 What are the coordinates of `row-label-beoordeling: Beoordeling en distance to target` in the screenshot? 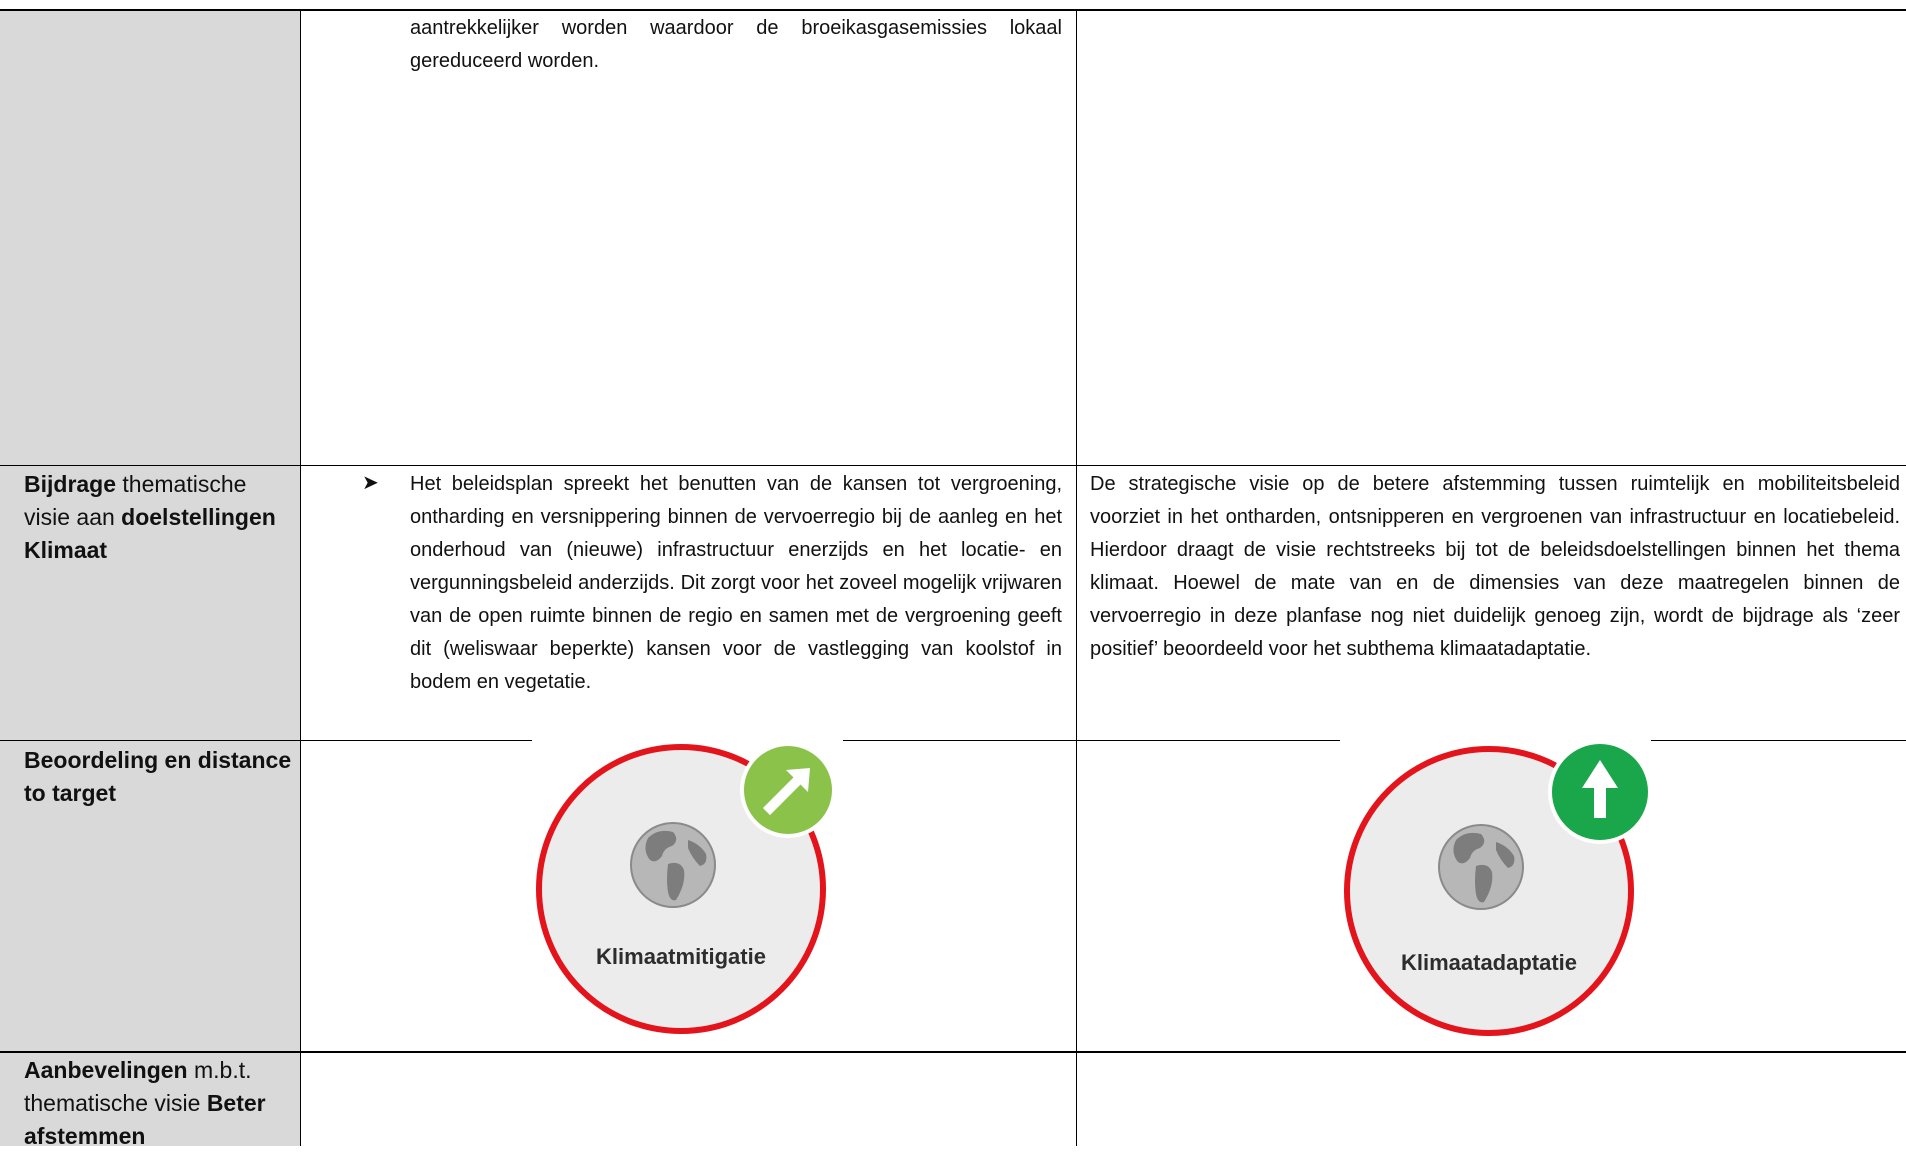 It's located at (158, 776).